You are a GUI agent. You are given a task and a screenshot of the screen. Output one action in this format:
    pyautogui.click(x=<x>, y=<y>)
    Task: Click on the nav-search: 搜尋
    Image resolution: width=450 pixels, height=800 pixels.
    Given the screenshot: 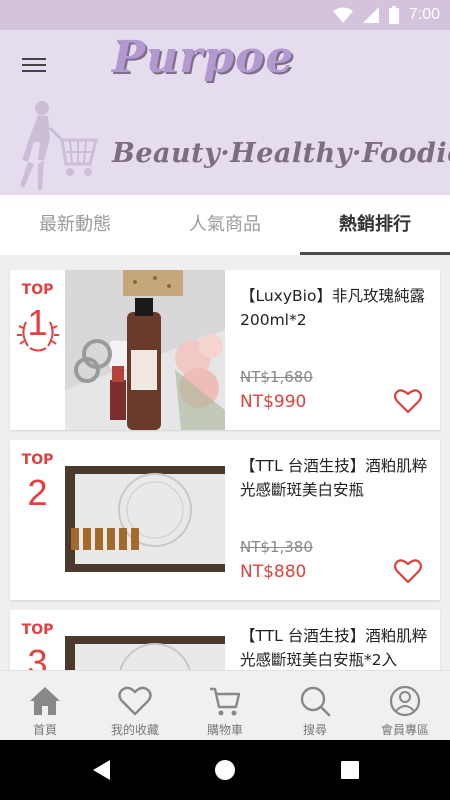 What is the action you would take?
    pyautogui.click(x=315, y=705)
    